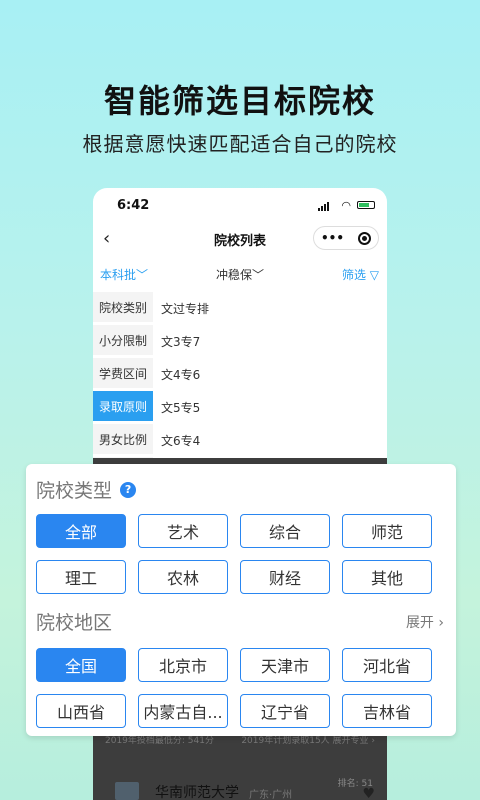 Image resolution: width=480 pixels, height=800 pixels. Describe the element at coordinates (240, 273) in the screenshot. I see `filter-bar: 本科批﹀ 冲稳保﹀ 筛选 ▽` at that location.